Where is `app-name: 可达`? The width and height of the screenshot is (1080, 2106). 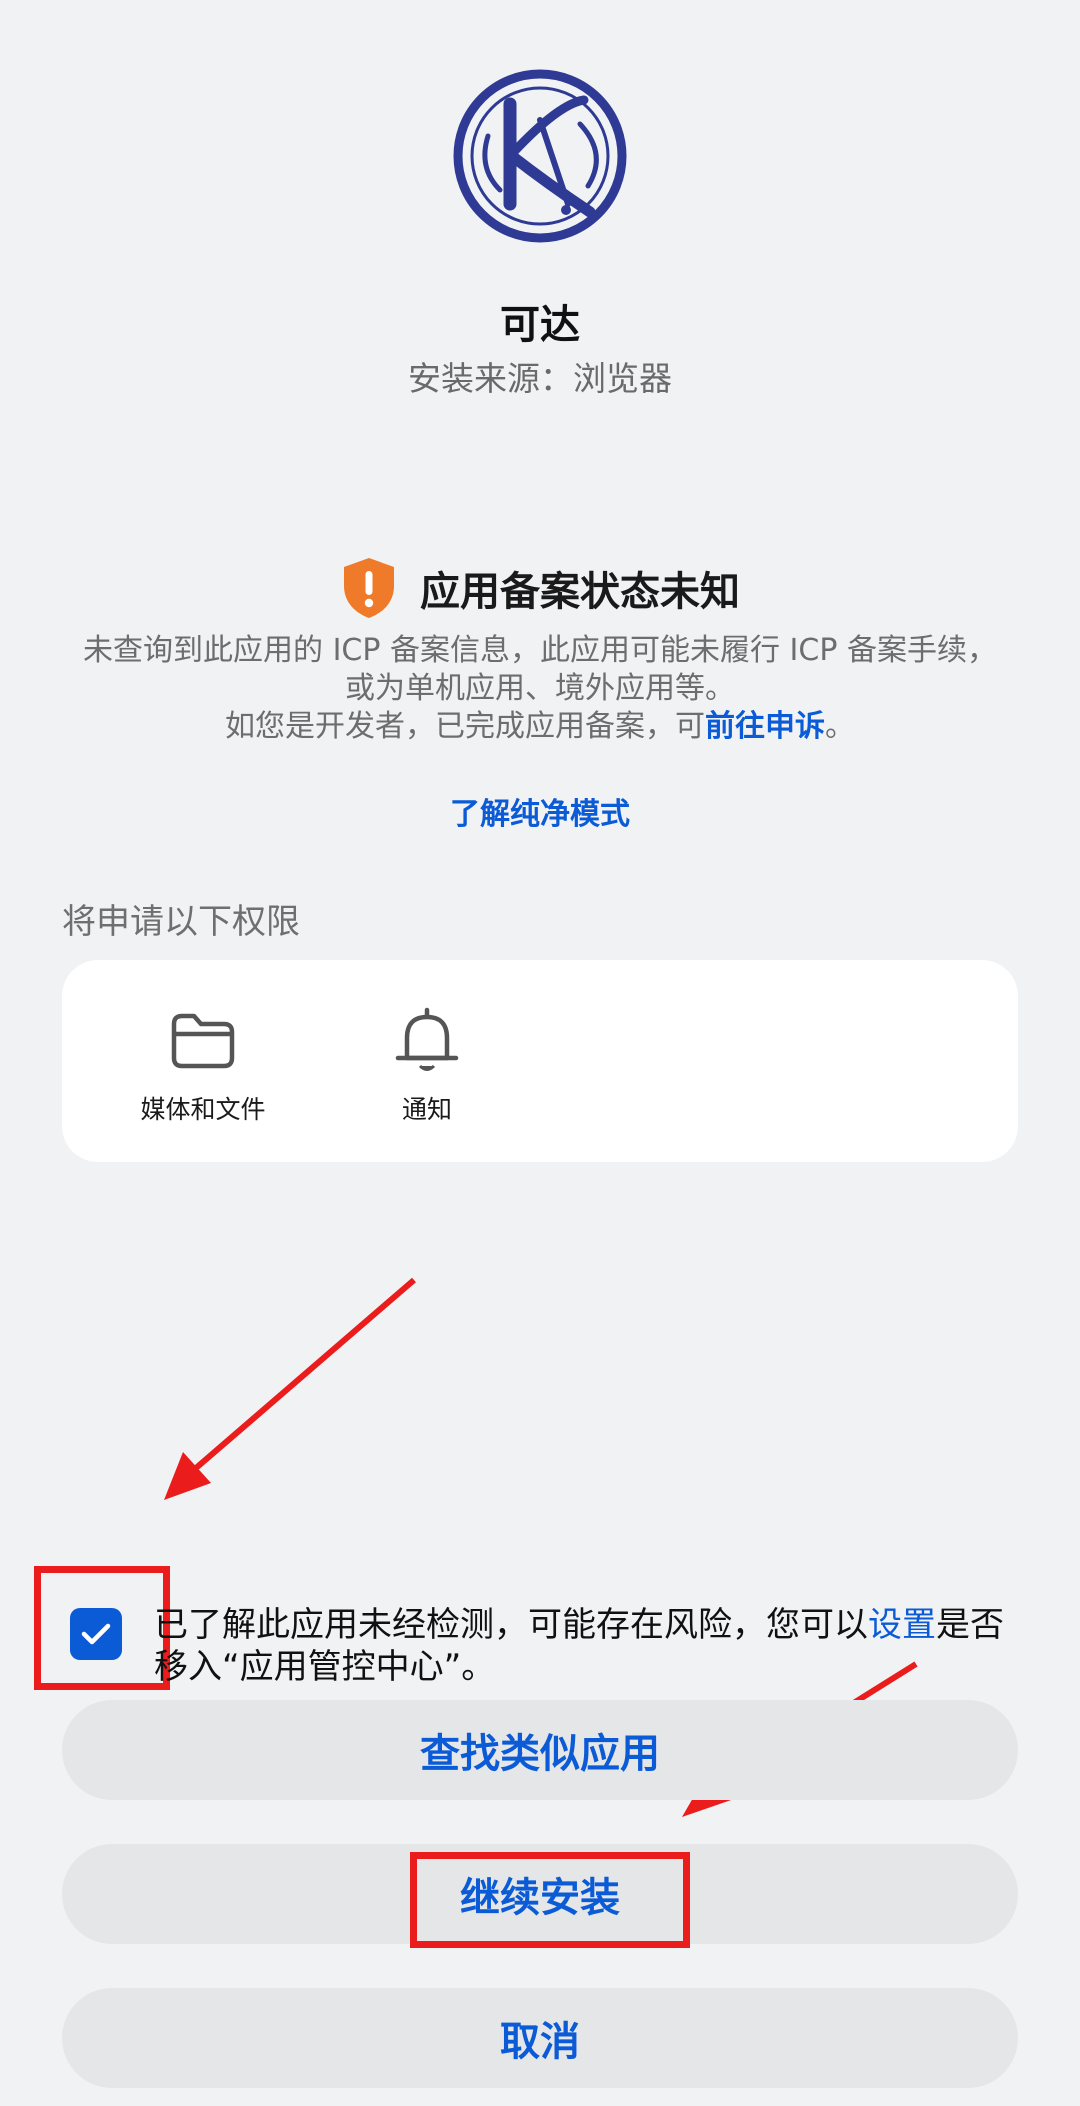
app-name: 可达 is located at coordinates (540, 325).